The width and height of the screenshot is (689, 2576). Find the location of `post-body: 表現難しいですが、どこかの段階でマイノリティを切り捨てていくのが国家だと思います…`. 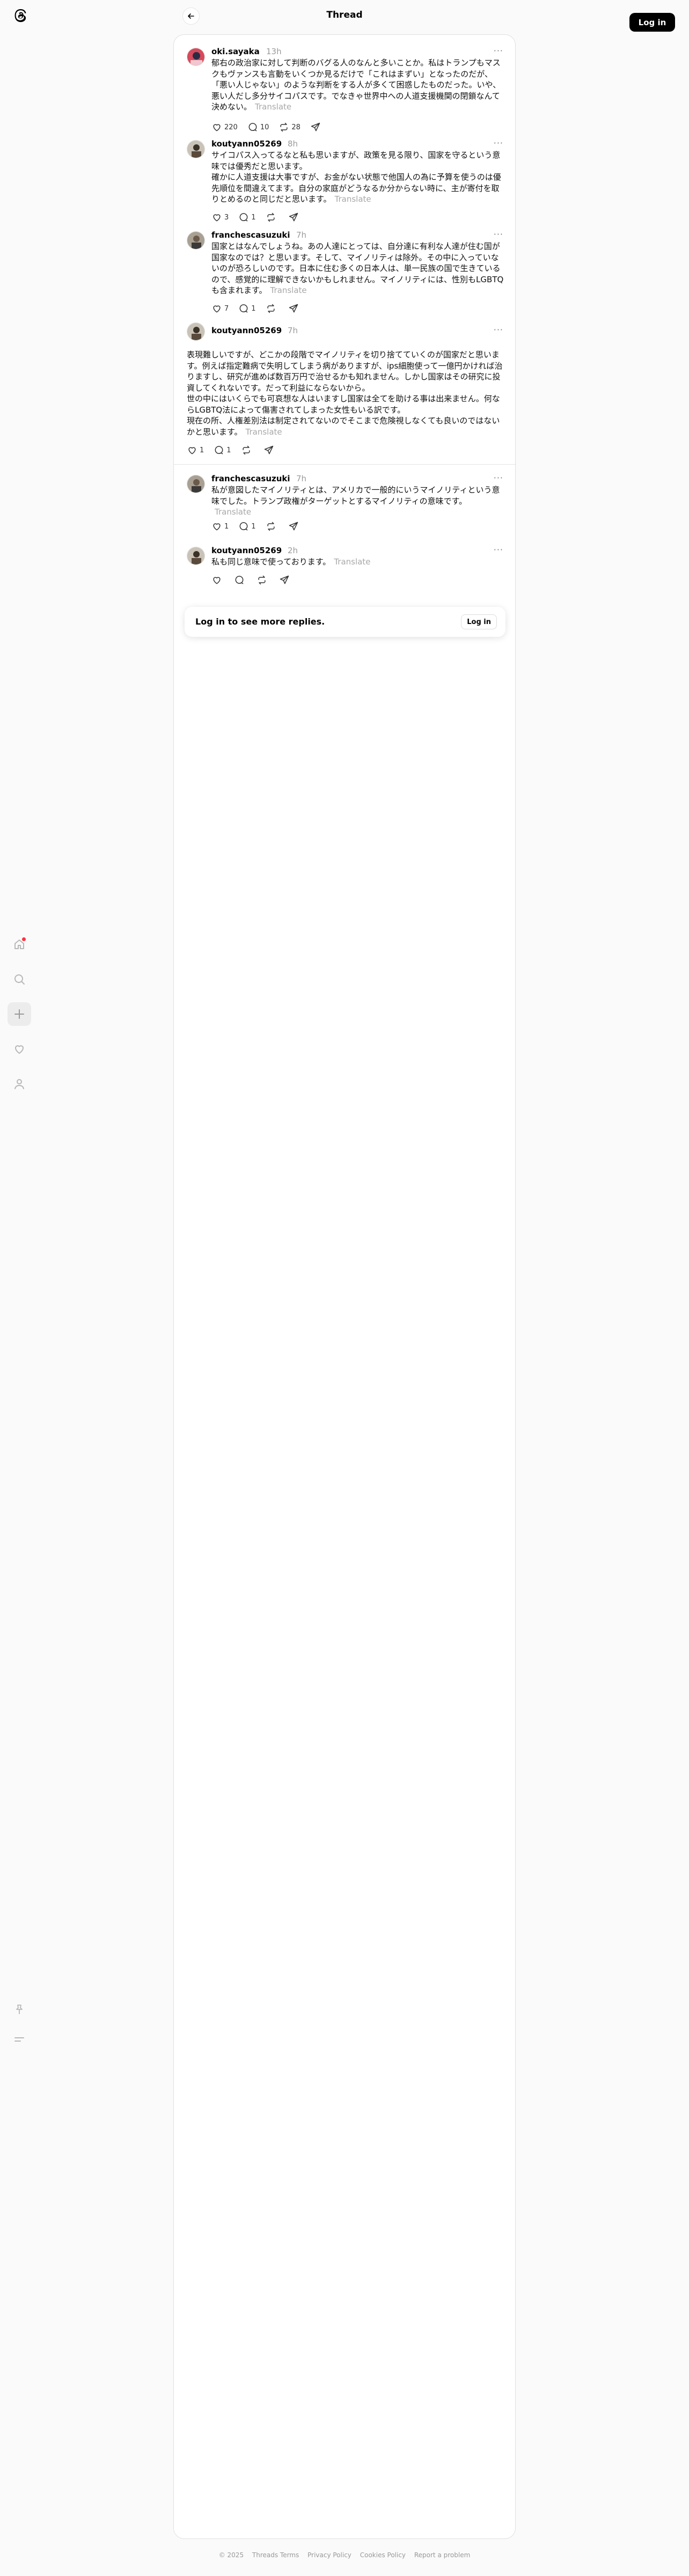

post-body: 表現難しいですが、どこかの段階でマイノリティを切り捨てていくのが国家だと思います… is located at coordinates (345, 393).